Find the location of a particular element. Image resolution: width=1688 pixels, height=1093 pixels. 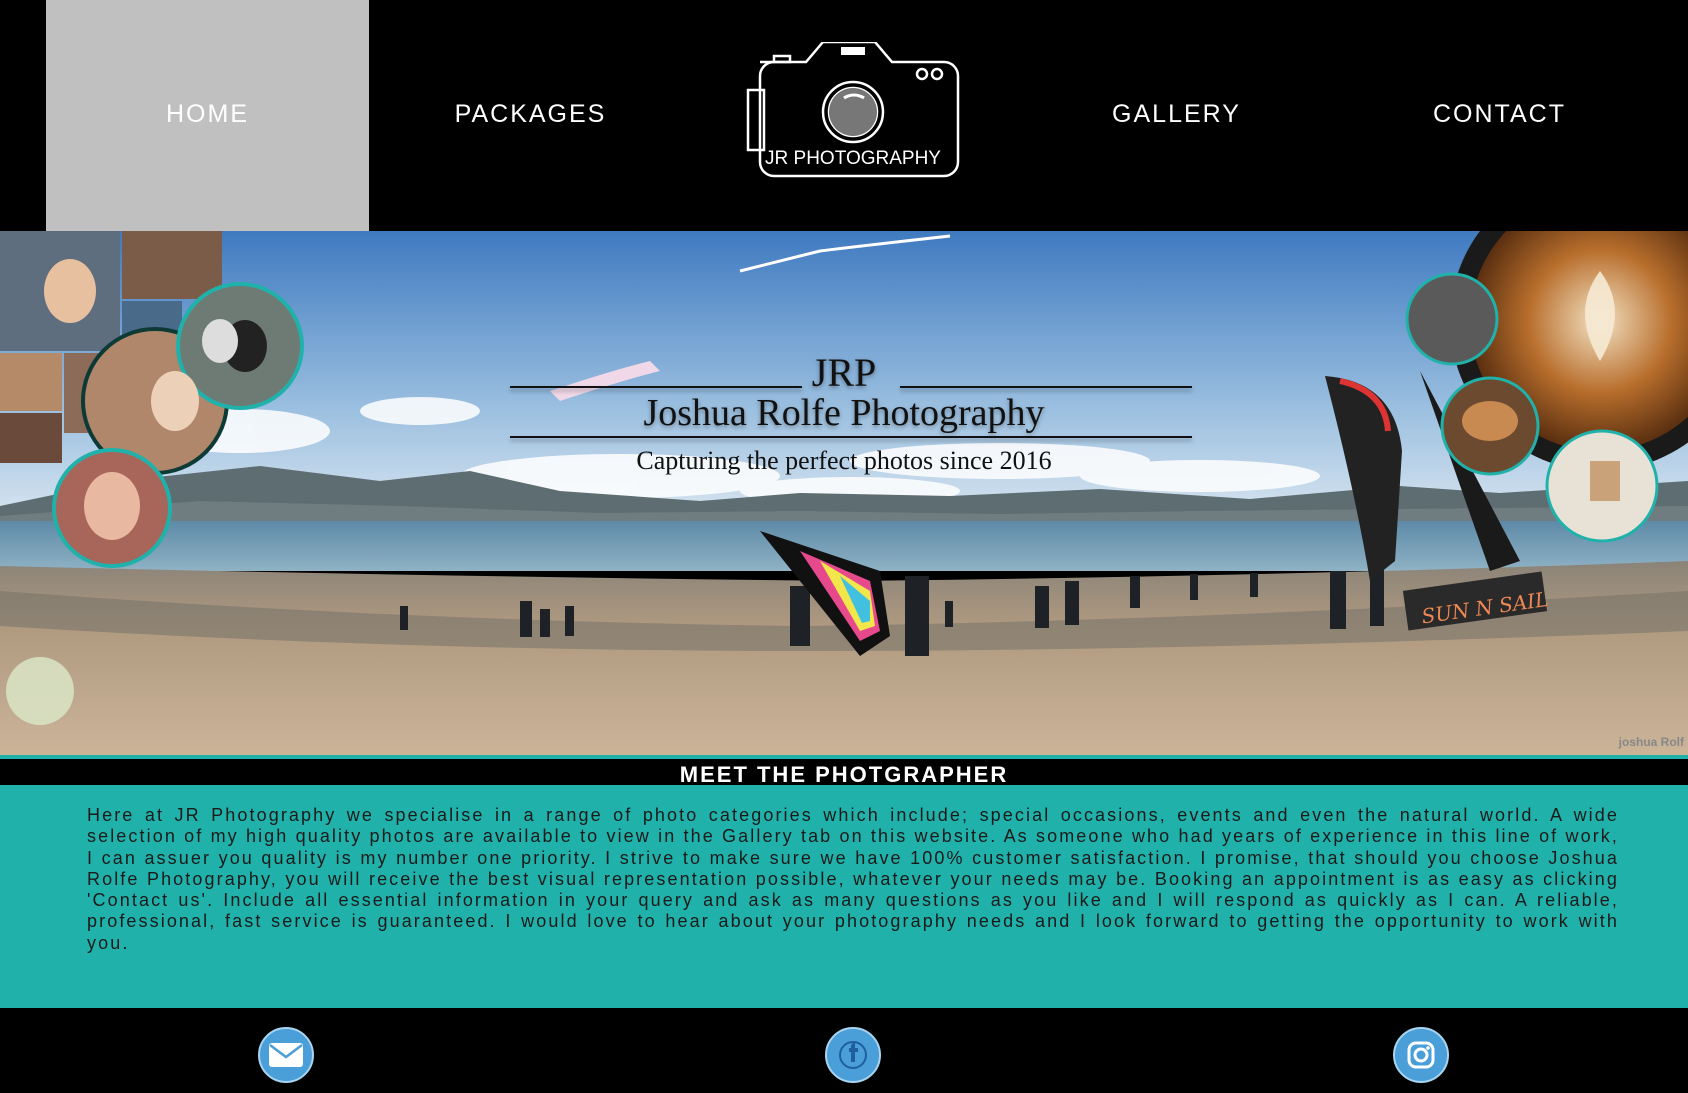

nav-packages-label: PACKAGES is located at coordinates (530, 114).